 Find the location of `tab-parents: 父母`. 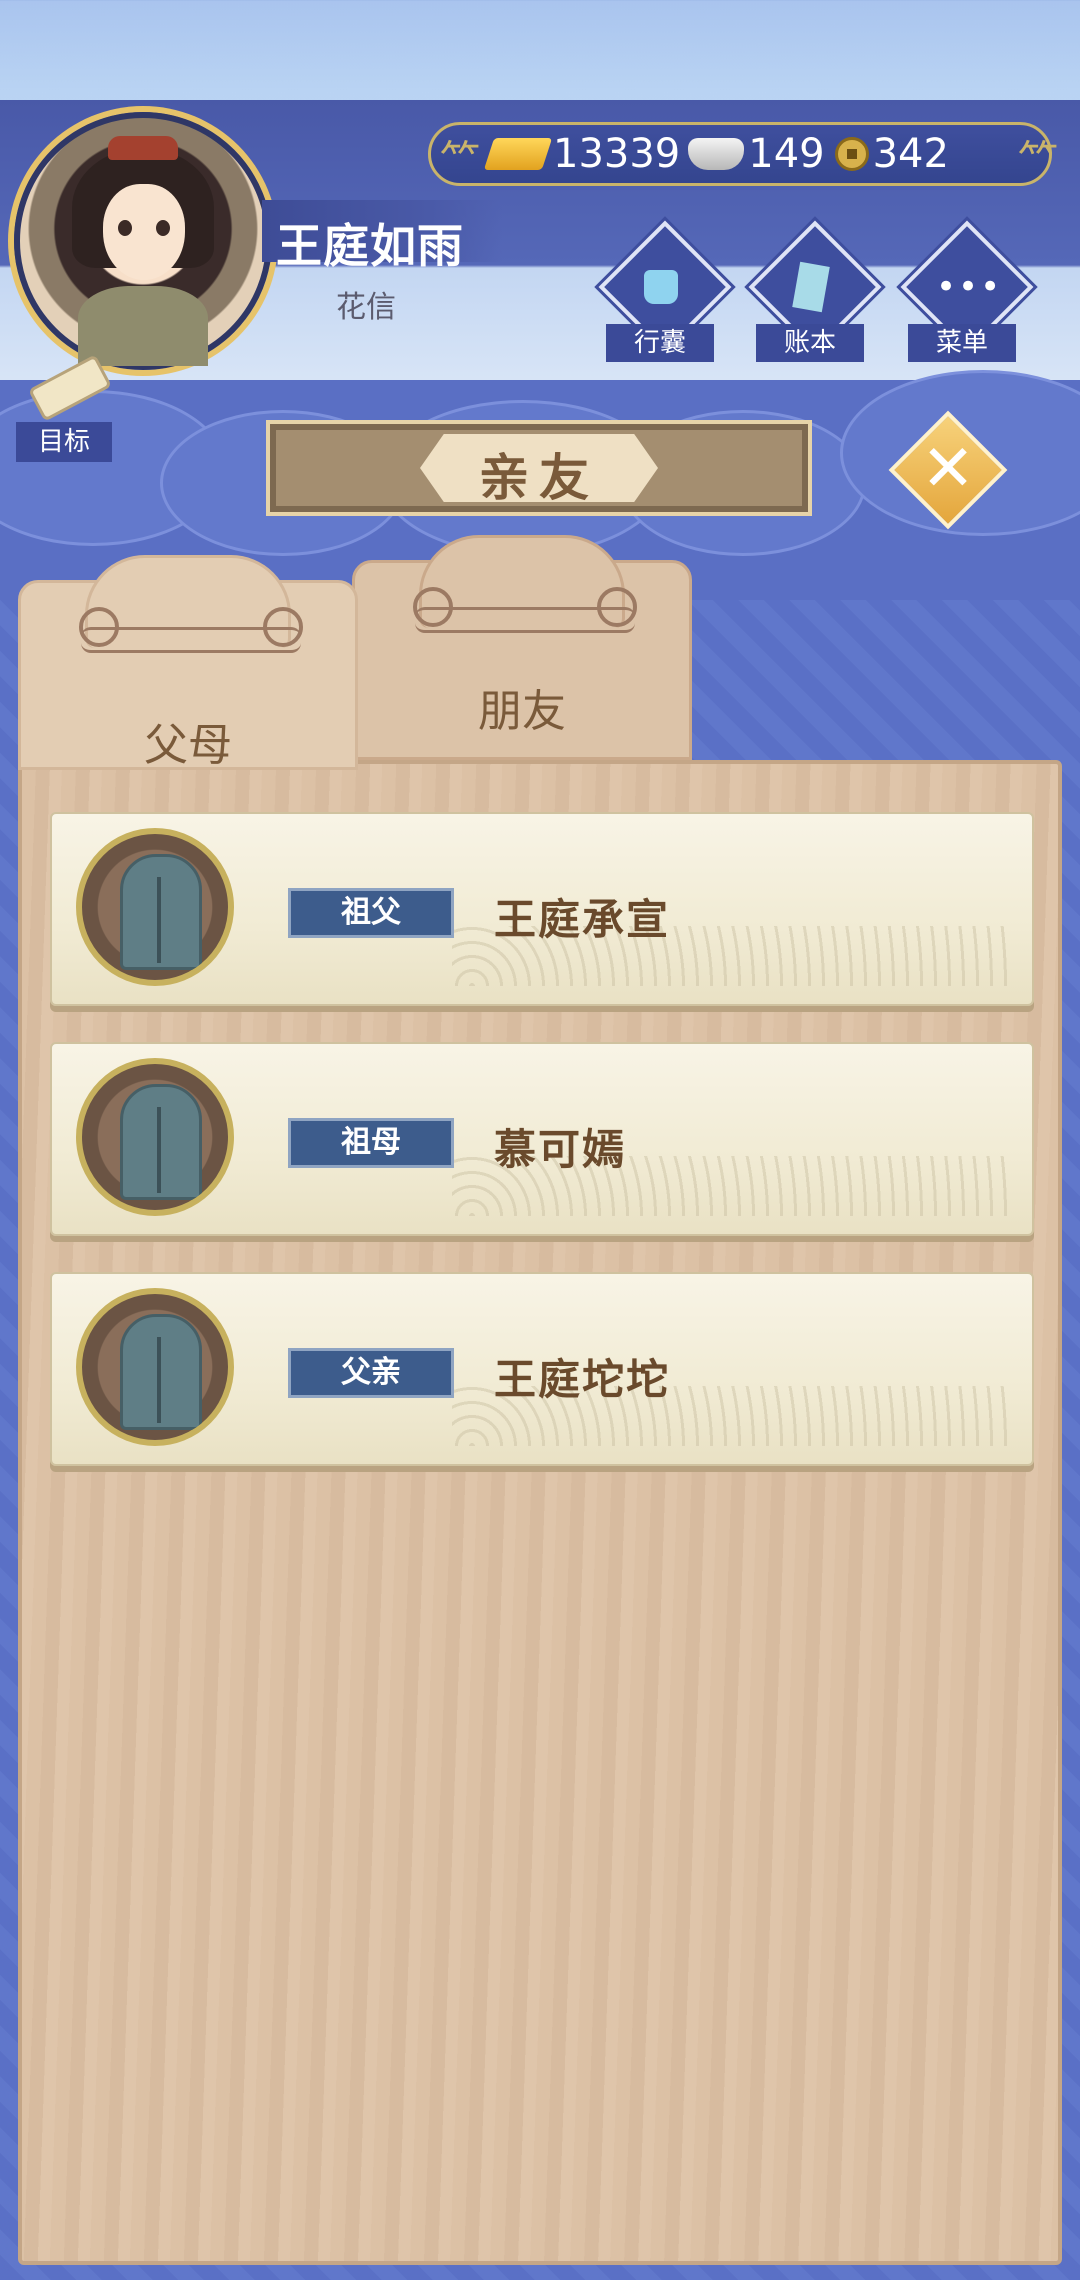

tab-parents: 父母 is located at coordinates (188, 663).